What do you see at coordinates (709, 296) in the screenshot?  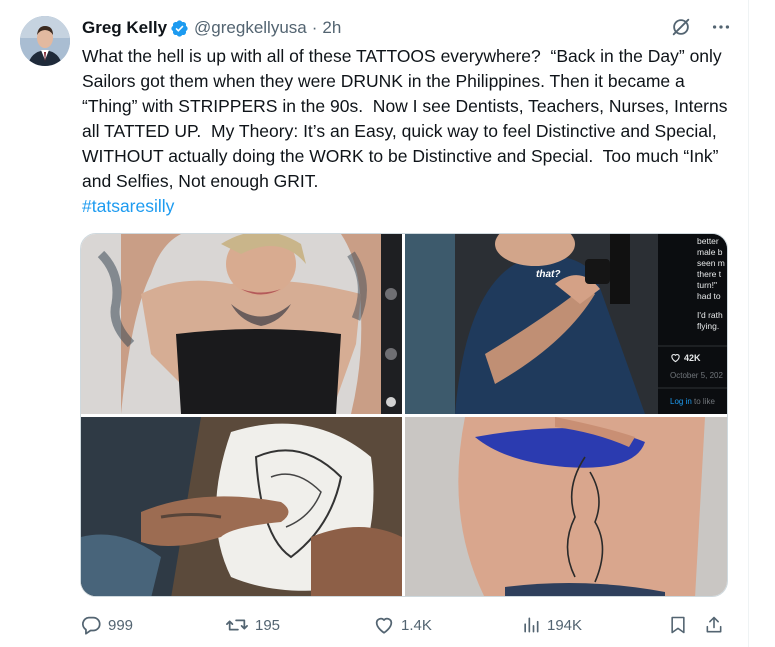 I see `side-line: had to` at bounding box center [709, 296].